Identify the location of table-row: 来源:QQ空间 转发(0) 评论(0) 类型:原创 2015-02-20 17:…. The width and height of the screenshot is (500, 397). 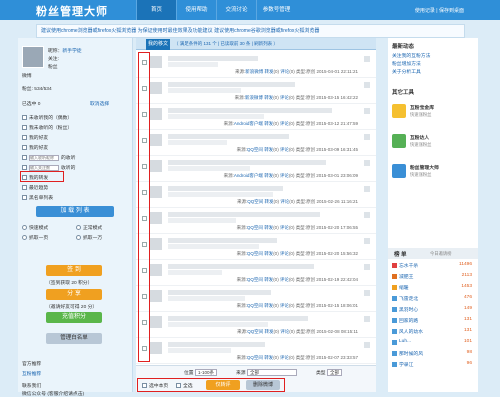
(256, 221).